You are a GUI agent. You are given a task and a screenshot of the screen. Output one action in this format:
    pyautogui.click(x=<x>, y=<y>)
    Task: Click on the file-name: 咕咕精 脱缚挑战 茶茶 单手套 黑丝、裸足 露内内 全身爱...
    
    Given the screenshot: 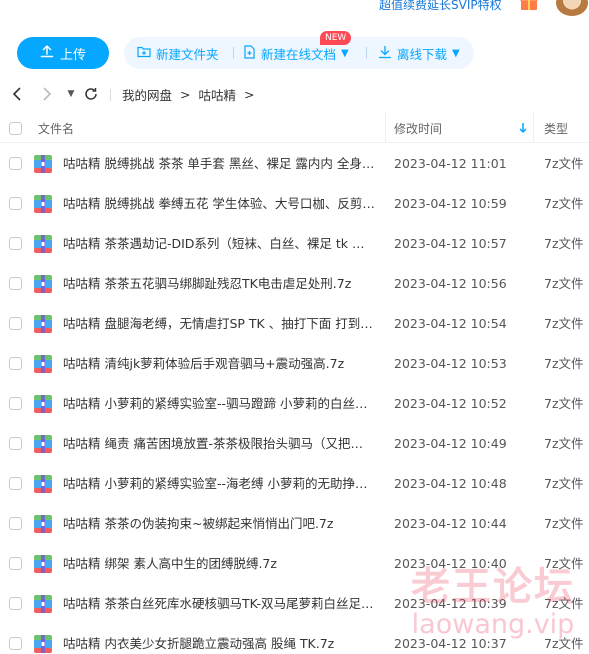 What is the action you would take?
    pyautogui.click(x=219, y=164)
    